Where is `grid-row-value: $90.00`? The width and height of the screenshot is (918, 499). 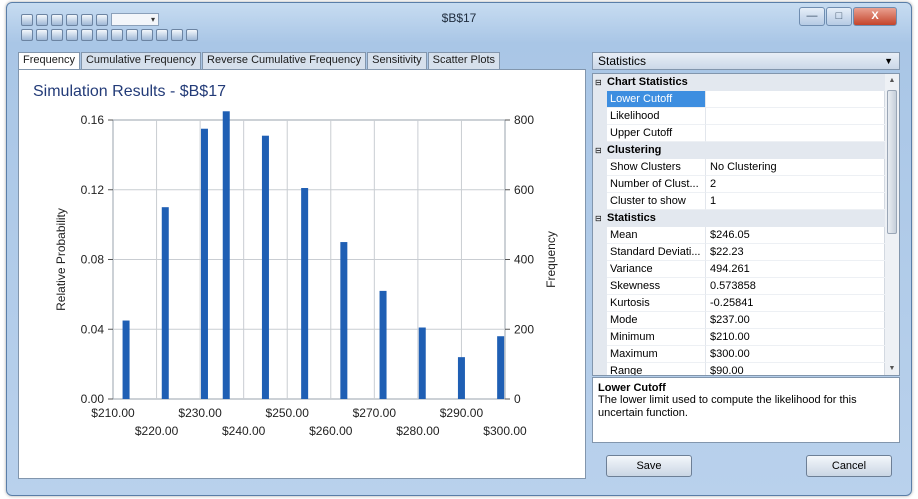
grid-row-value: $90.00 is located at coordinates (795, 369).